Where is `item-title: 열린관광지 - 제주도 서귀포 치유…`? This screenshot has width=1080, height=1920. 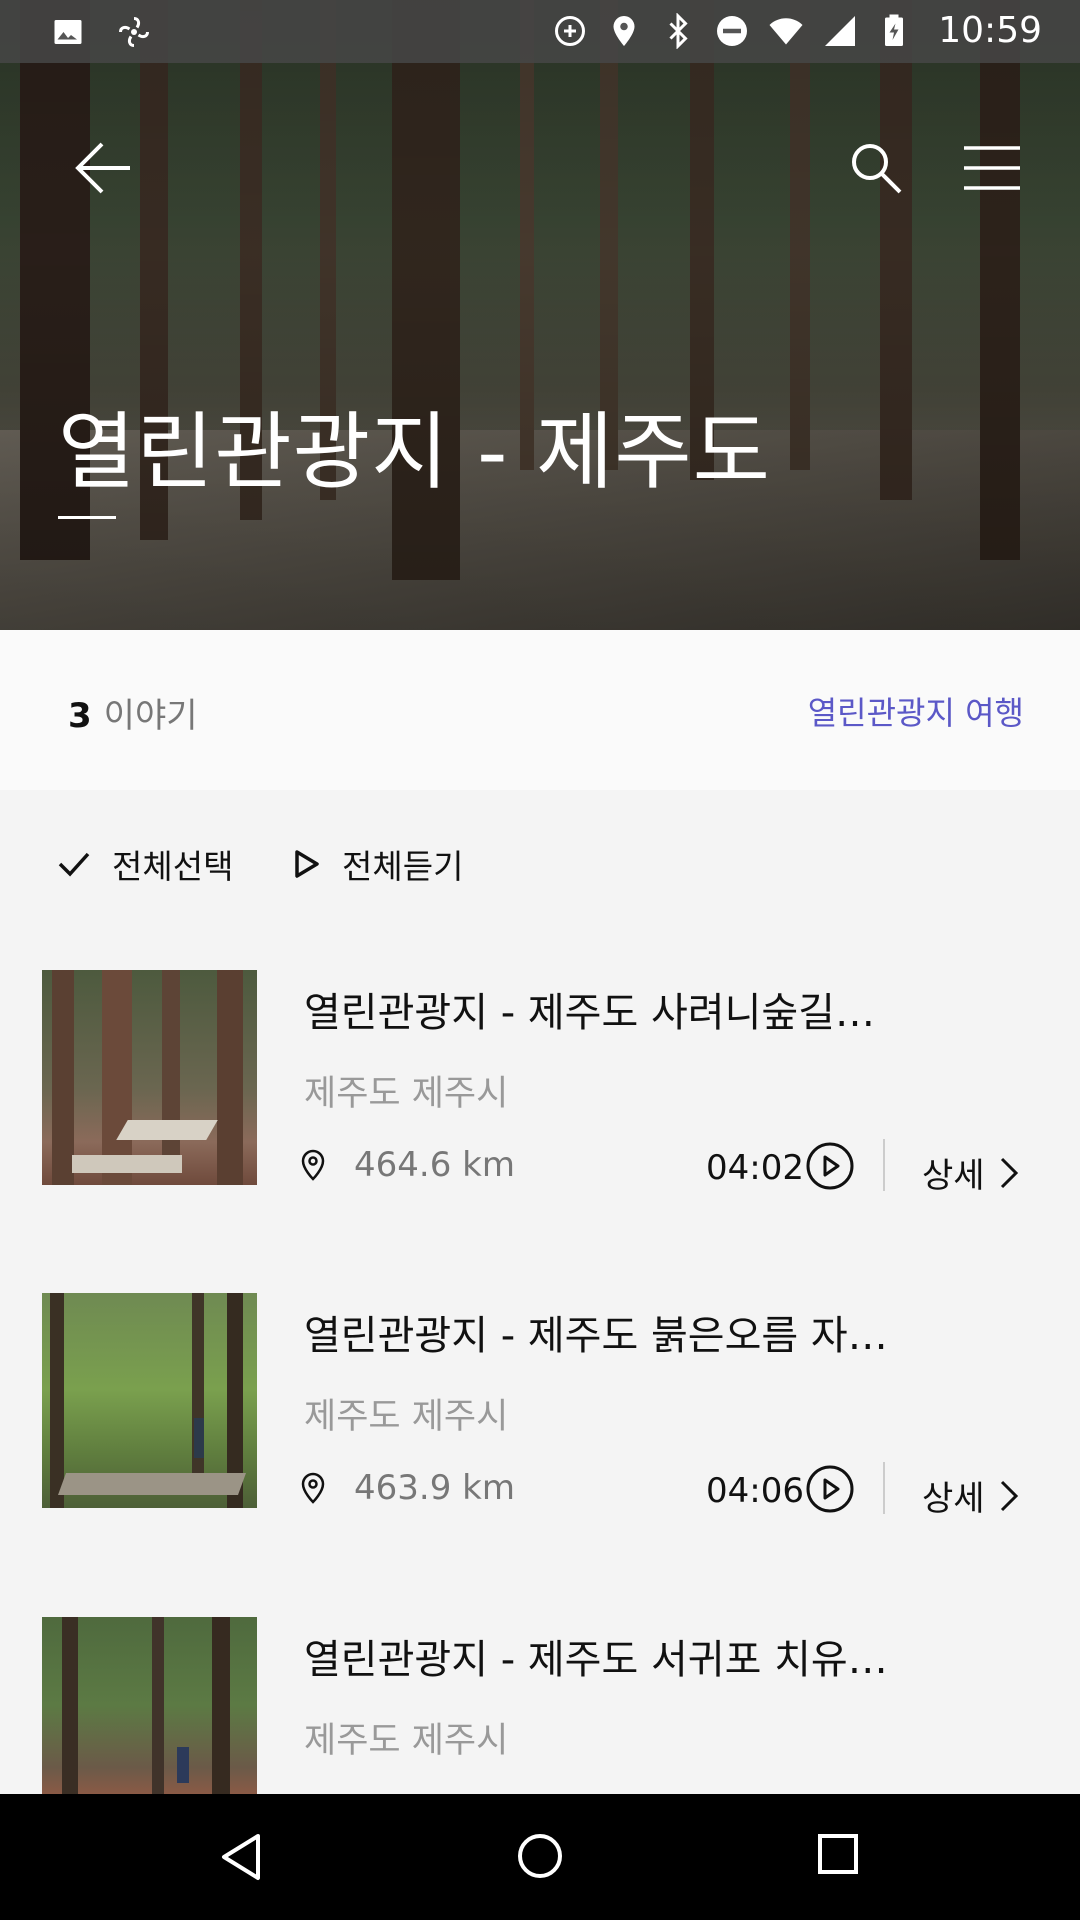 item-title: 열린관광지 - 제주도 서귀포 치유… is located at coordinates (596, 1660).